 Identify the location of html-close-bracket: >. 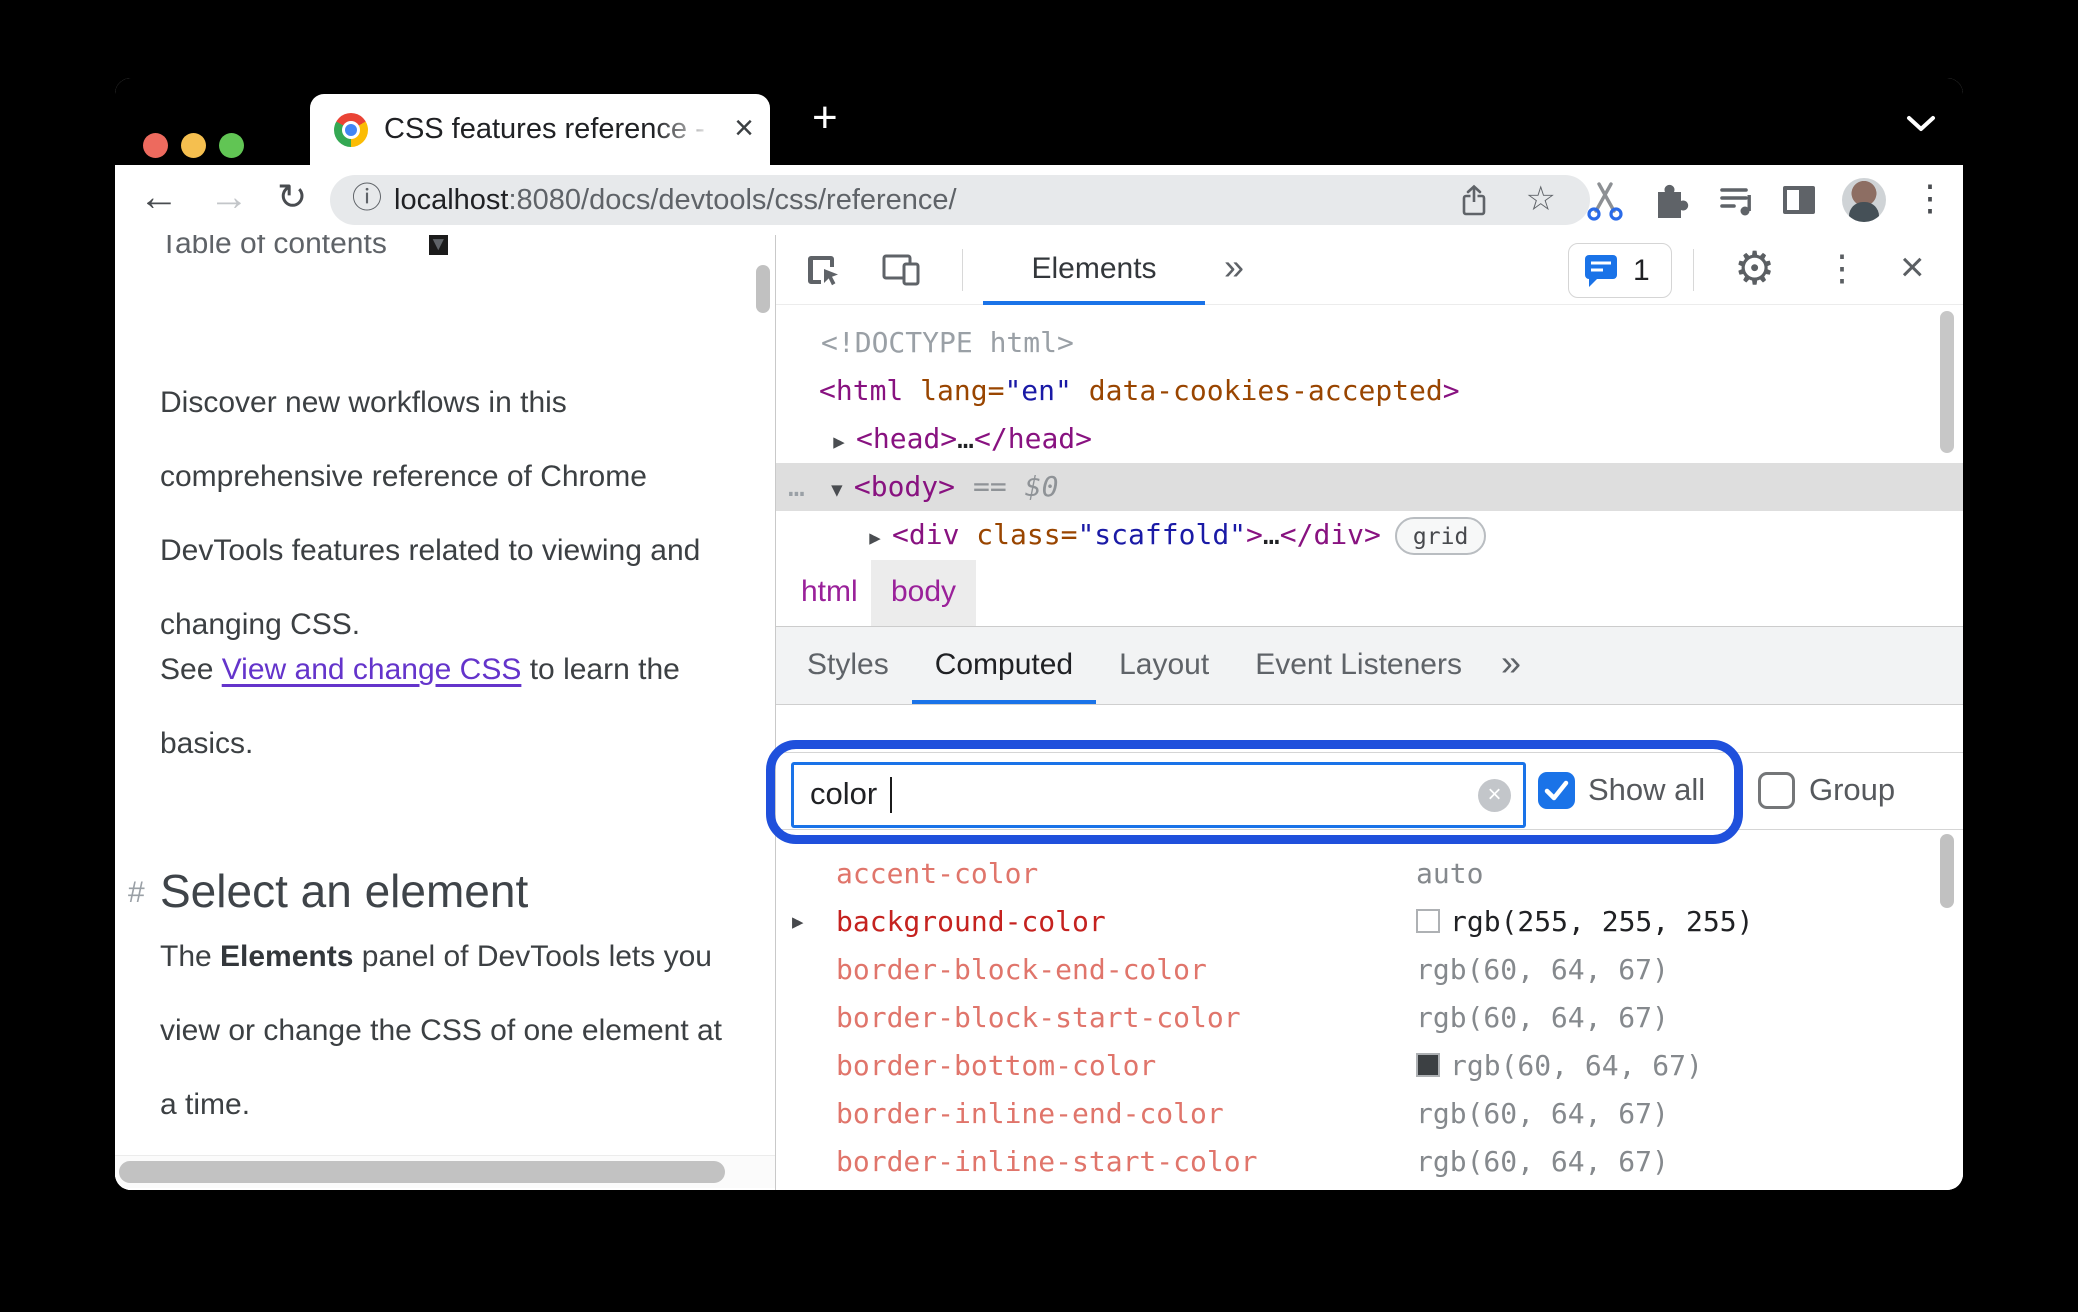
(1451, 390).